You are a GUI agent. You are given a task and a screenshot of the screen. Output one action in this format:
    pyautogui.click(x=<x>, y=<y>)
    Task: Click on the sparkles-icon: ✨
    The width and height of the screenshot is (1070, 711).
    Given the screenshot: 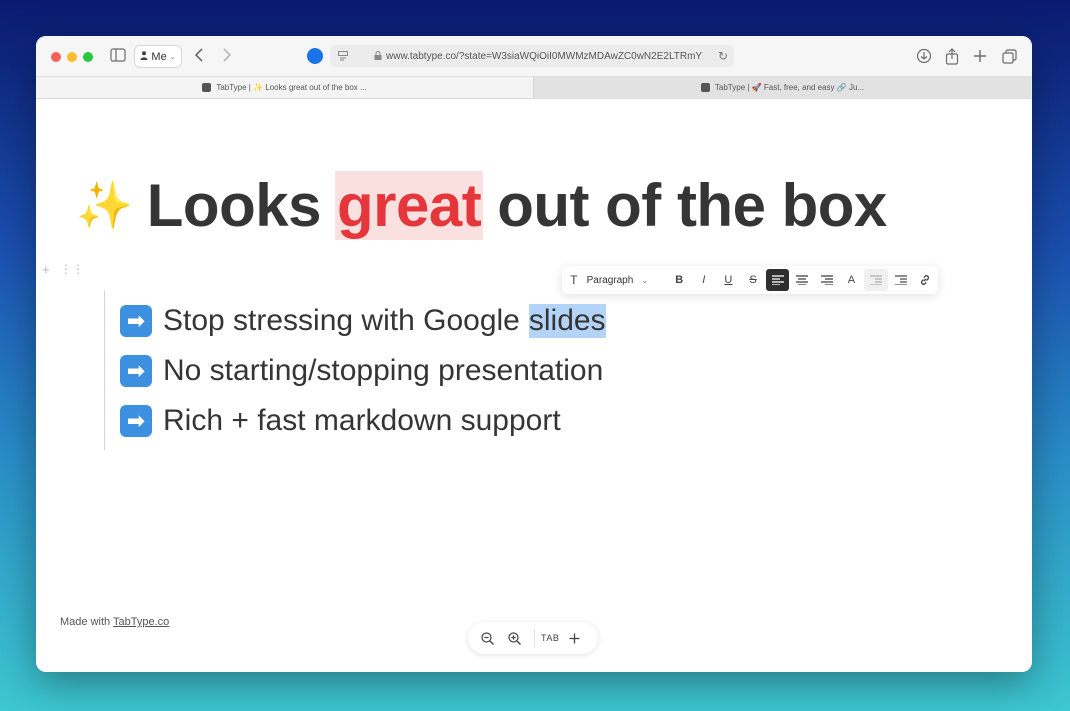 What is the action you would take?
    pyautogui.click(x=104, y=204)
    